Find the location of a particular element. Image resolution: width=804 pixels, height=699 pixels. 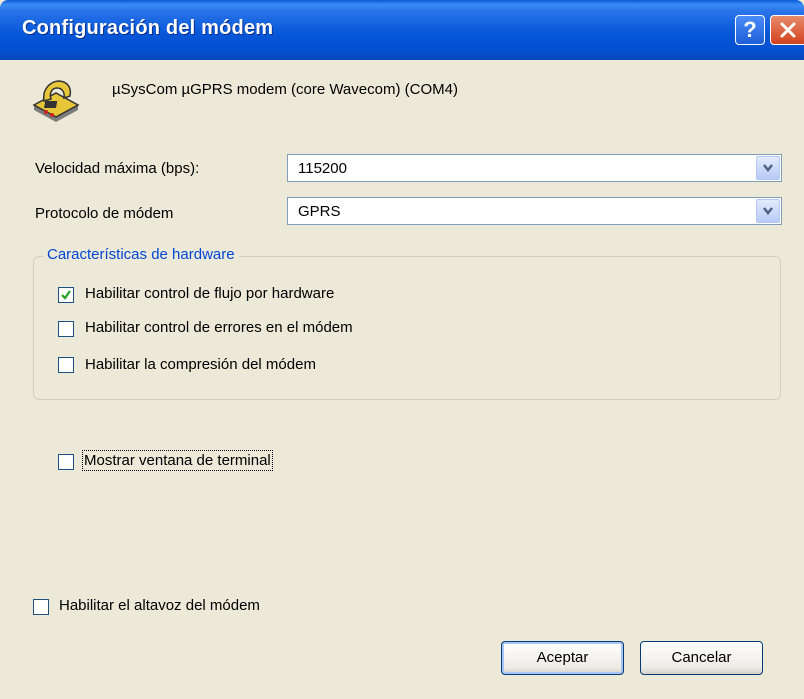

terminal-window-checkbox is located at coordinates (66, 462).